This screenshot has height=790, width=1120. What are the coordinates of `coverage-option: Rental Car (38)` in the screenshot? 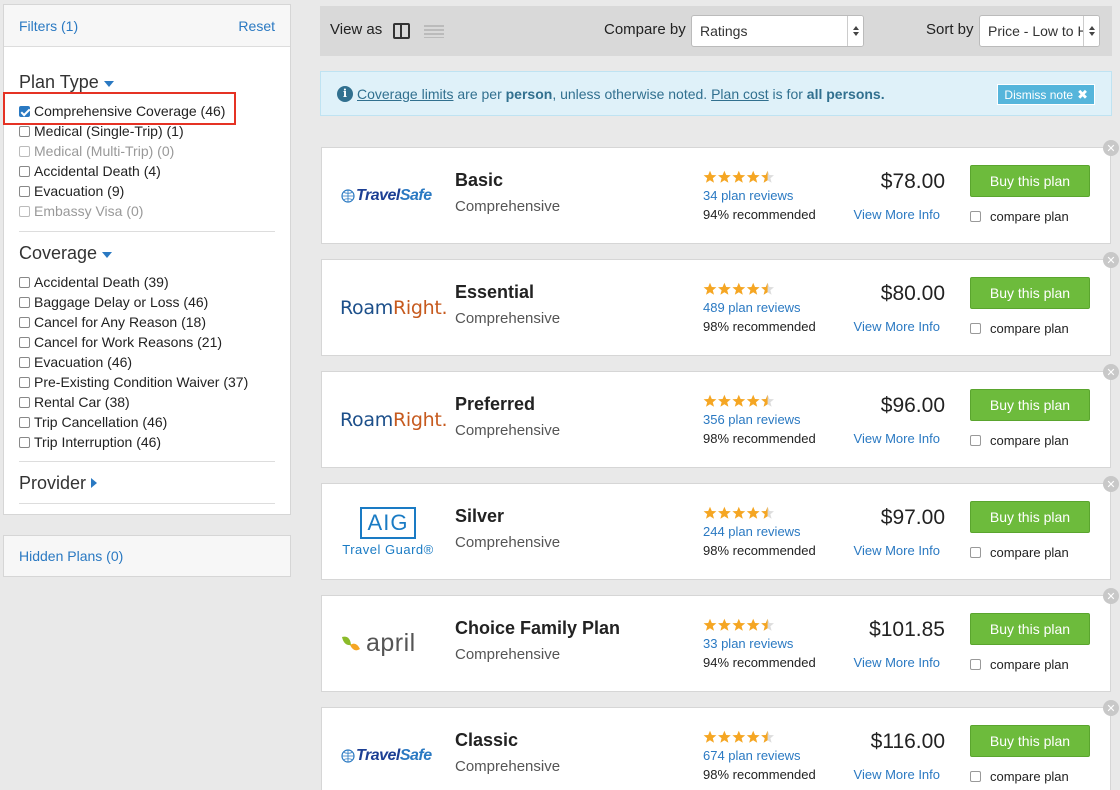 It's located at (147, 402).